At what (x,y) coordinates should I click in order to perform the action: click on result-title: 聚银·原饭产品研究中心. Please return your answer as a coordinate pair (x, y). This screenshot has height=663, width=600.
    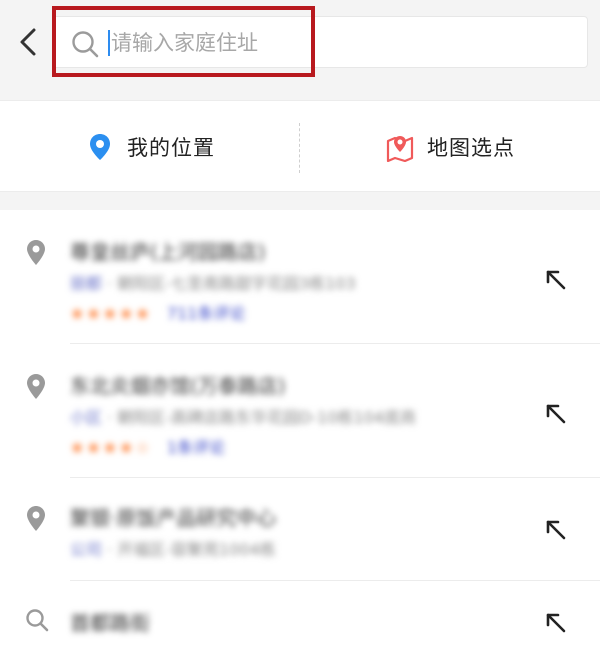
    Looking at the image, I should click on (173, 518).